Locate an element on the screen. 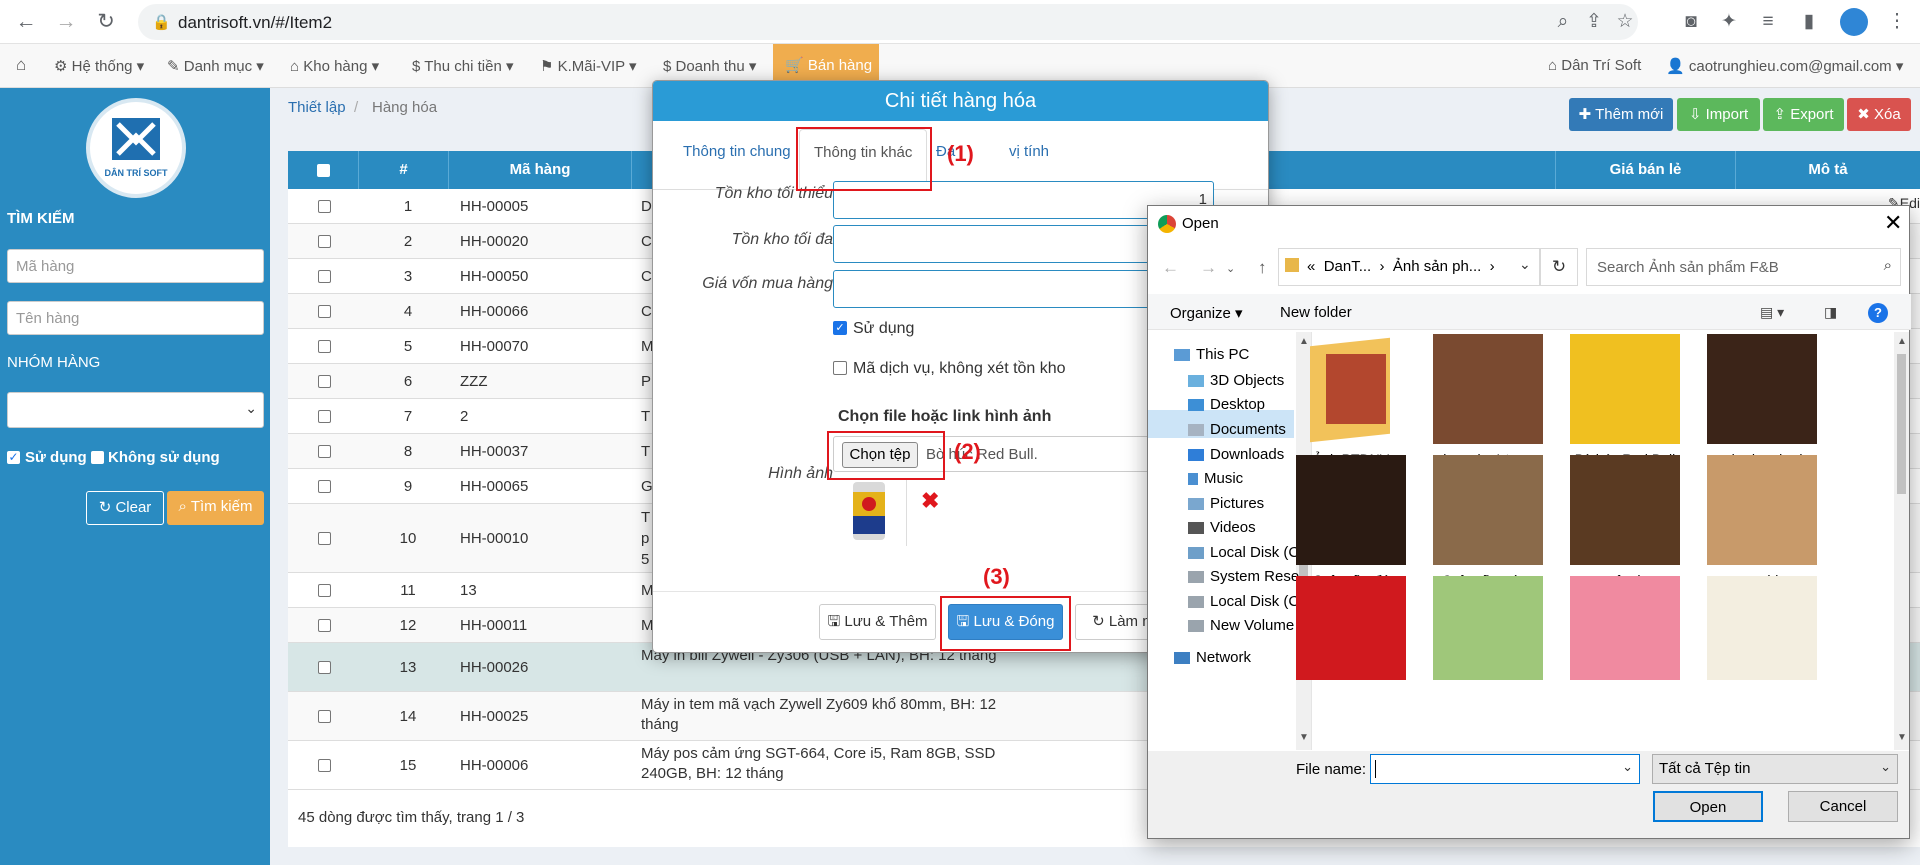 This screenshot has width=1920, height=865. forward-arrow-icon: → is located at coordinates (1208, 268).